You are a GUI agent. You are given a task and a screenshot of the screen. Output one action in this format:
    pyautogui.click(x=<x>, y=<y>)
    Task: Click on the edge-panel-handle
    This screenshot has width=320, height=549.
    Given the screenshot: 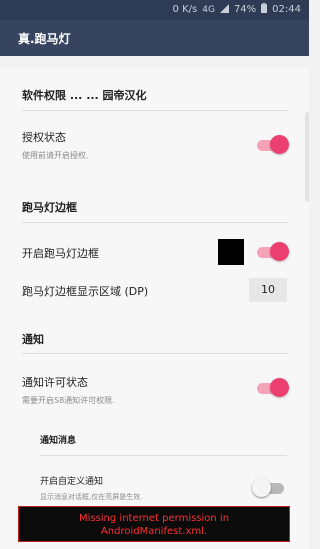 What is the action you would take?
    pyautogui.click(x=307, y=157)
    